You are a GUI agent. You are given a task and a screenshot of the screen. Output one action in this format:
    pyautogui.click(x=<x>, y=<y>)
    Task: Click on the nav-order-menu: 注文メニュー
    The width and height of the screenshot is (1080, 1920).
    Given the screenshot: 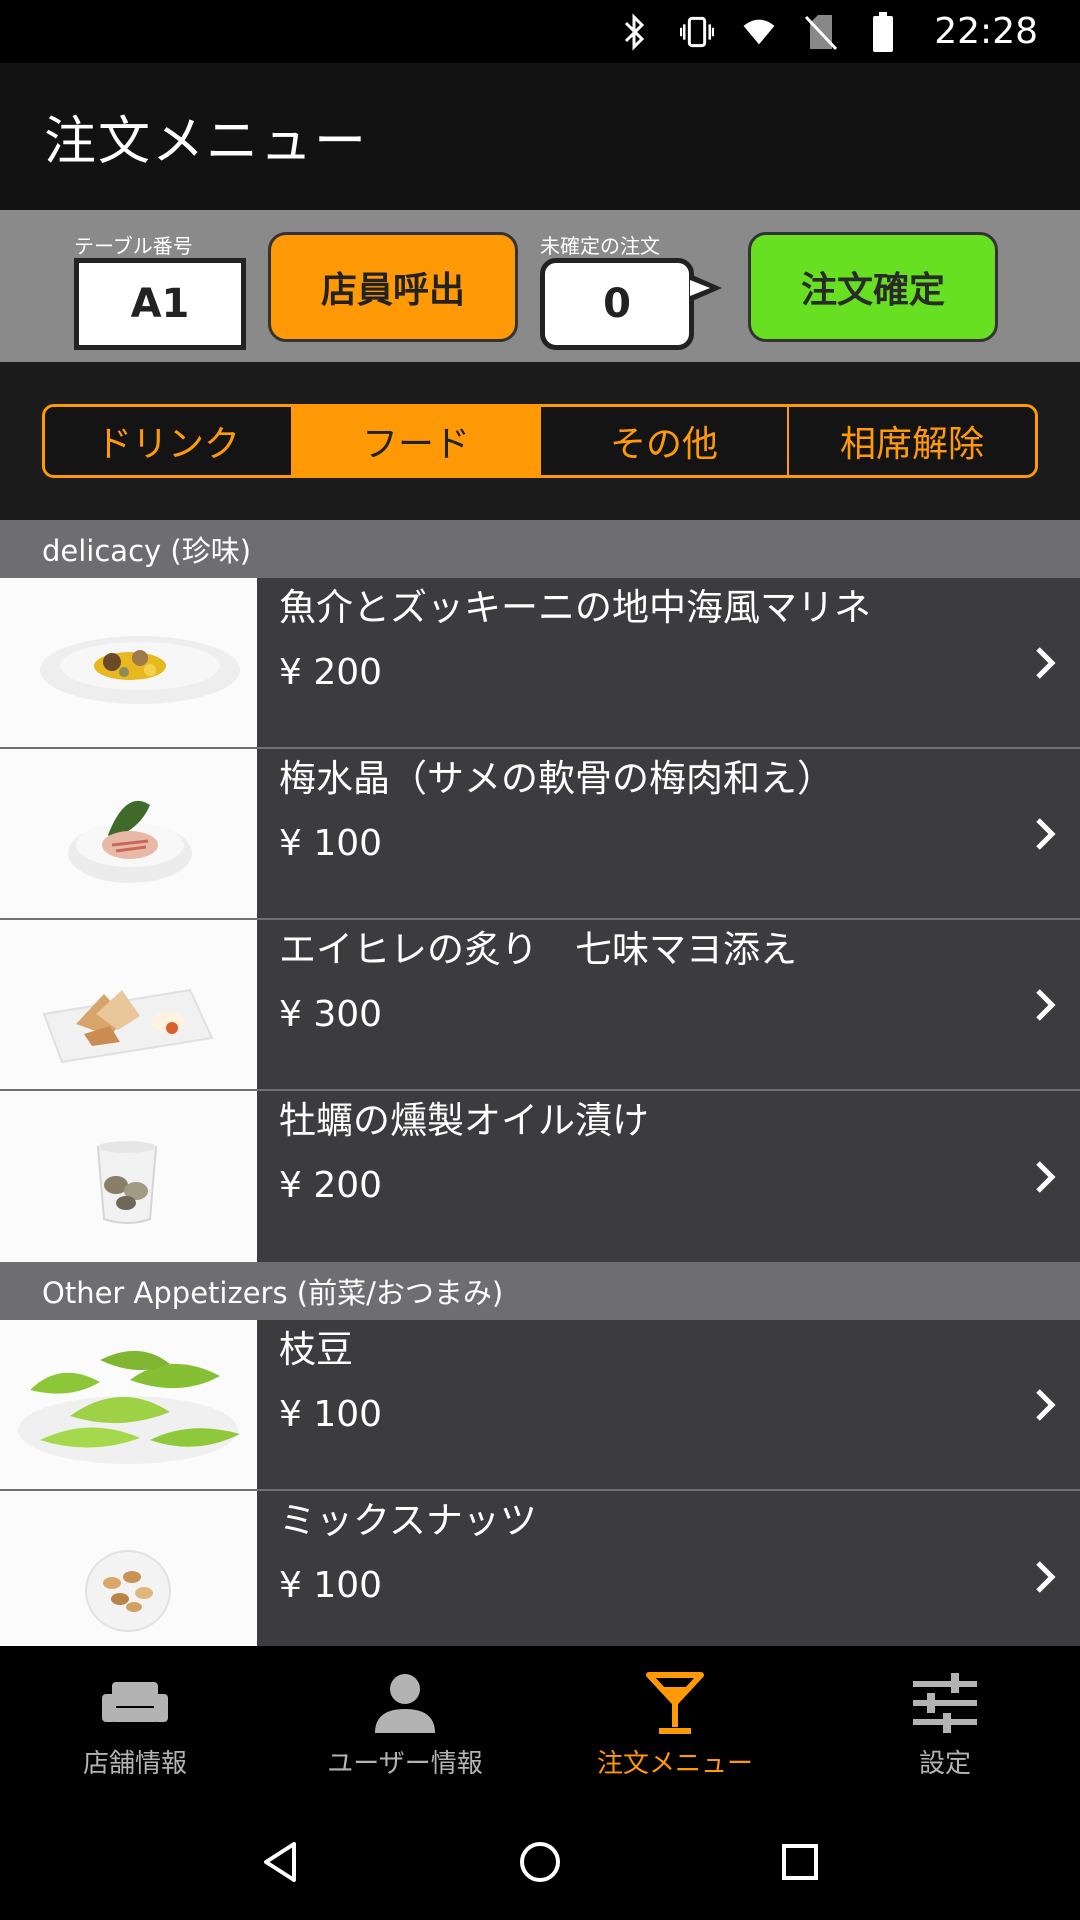 What is the action you would take?
    pyautogui.click(x=675, y=1725)
    